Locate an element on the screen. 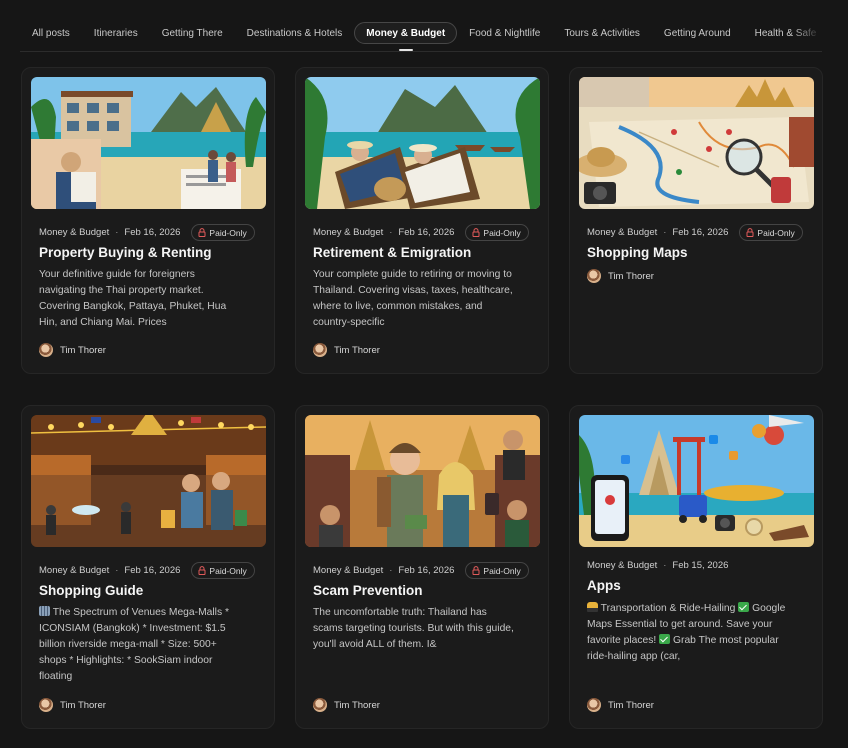 This screenshot has width=848, height=748. post-title: Apps is located at coordinates (604, 585).